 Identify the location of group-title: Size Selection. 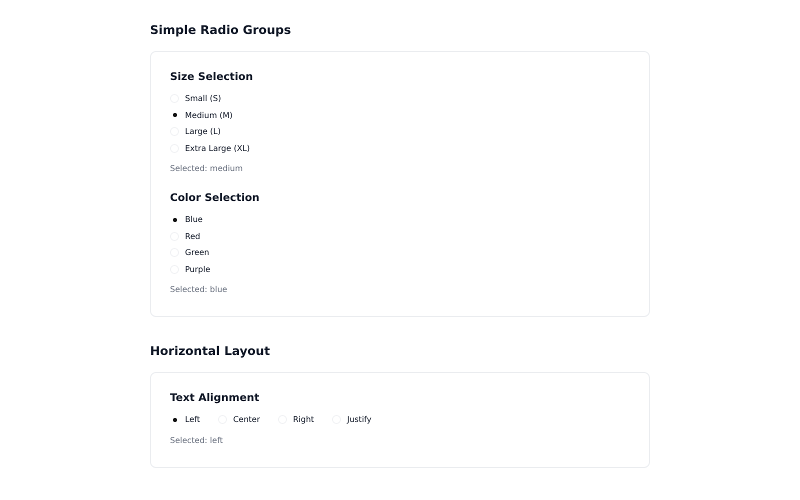
(212, 77).